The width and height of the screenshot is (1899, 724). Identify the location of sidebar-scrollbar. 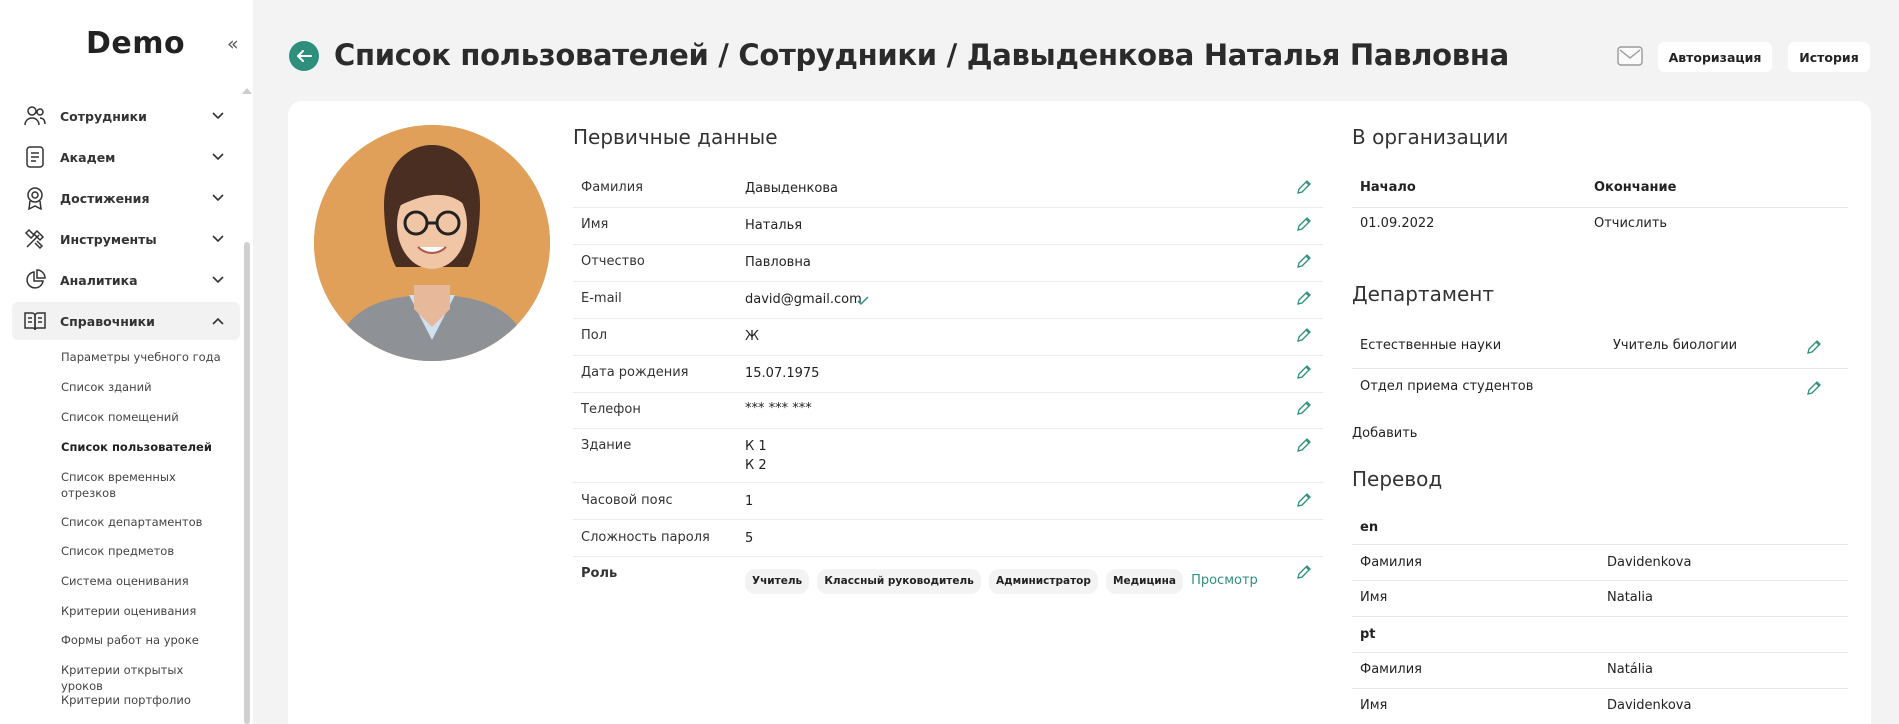
(247, 483).